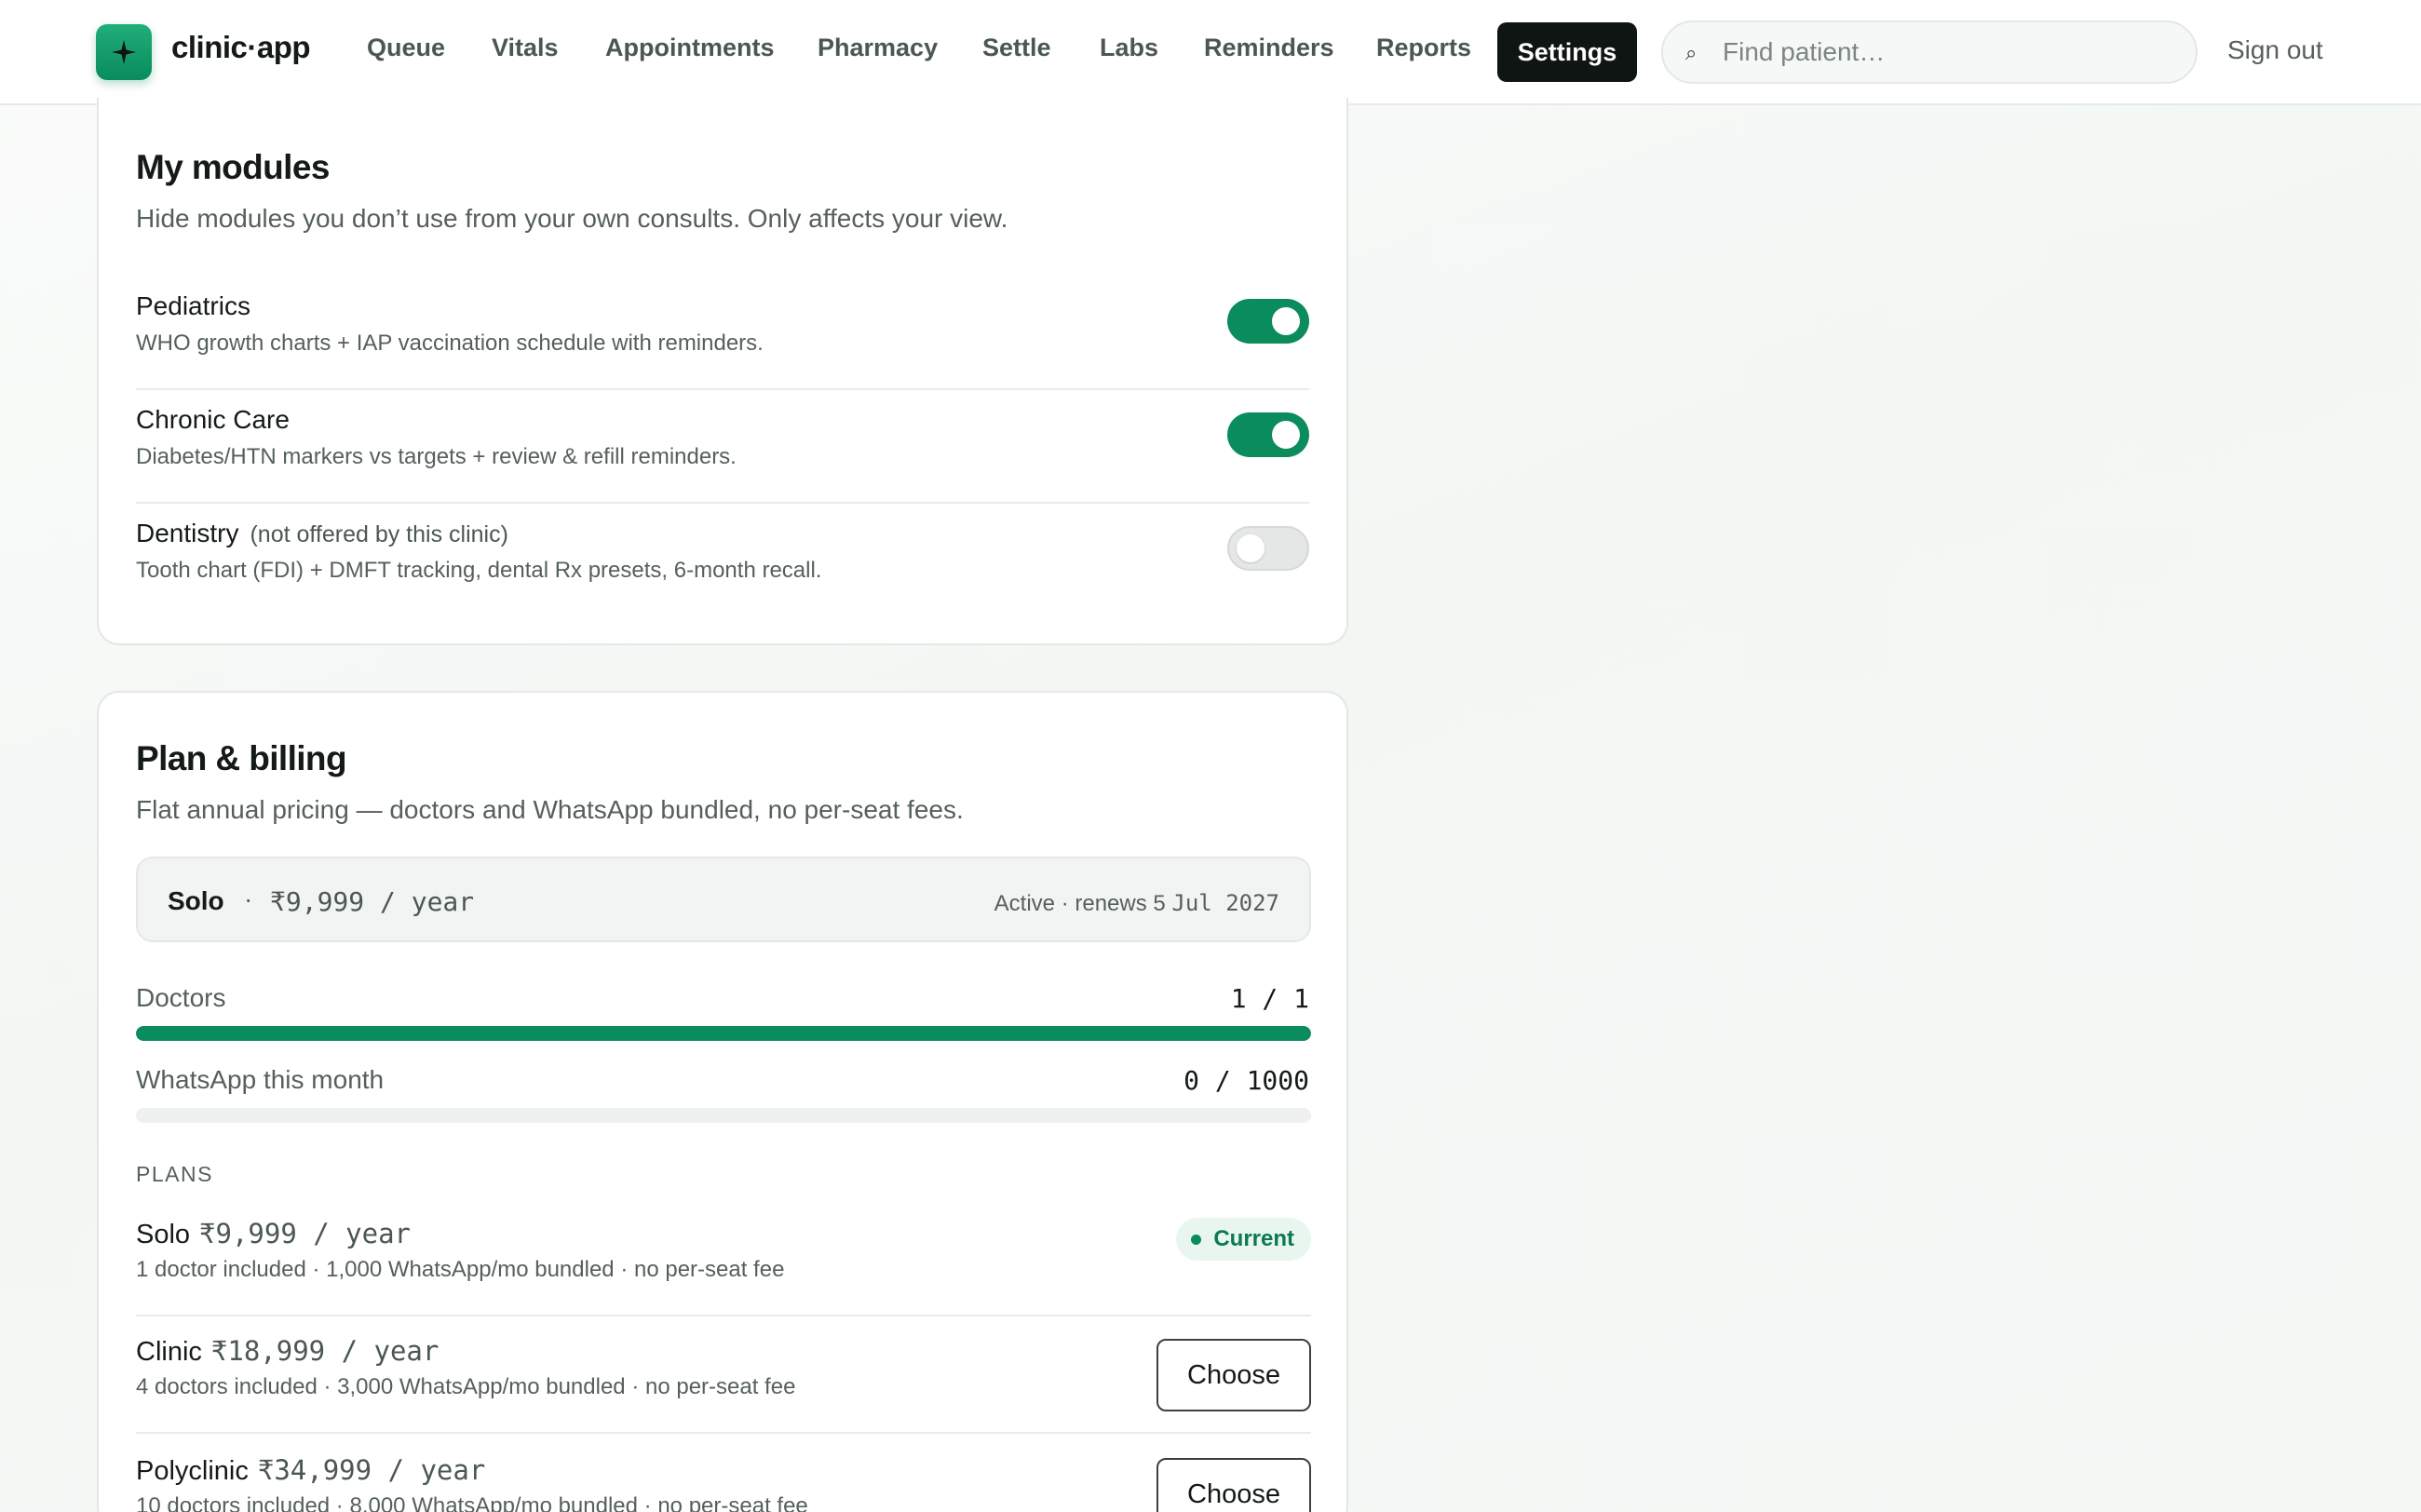 The width and height of the screenshot is (2421, 1512). Describe the element at coordinates (1268, 434) in the screenshot. I see `module-toggle-chronic-care` at that location.